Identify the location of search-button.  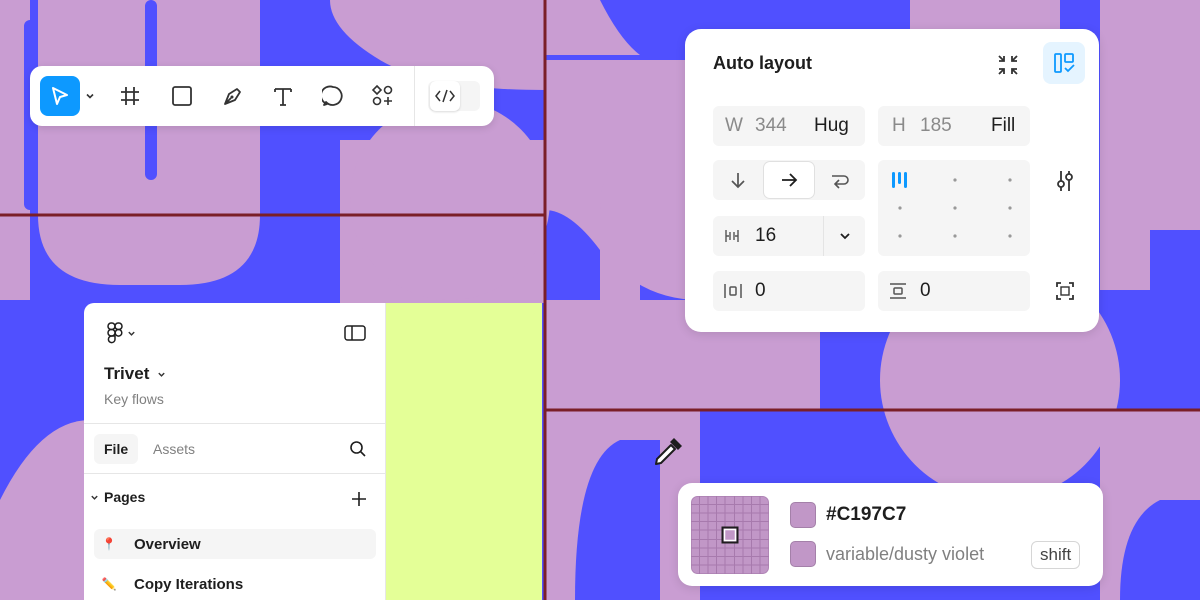
(358, 449).